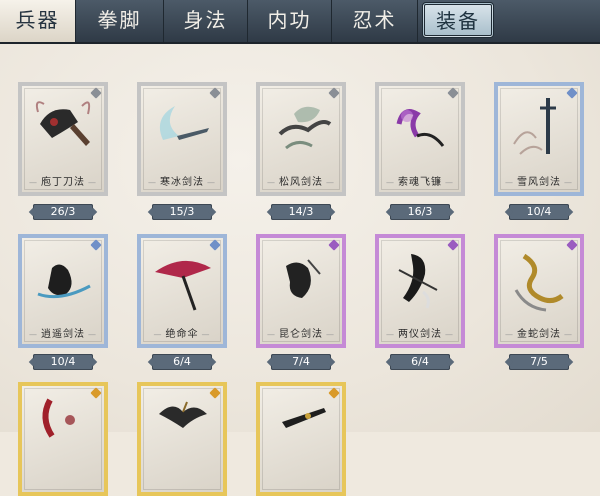 The image size is (600, 496). I want to click on skill-card-ice-sword: 寒冰剑法, so click(182, 139).